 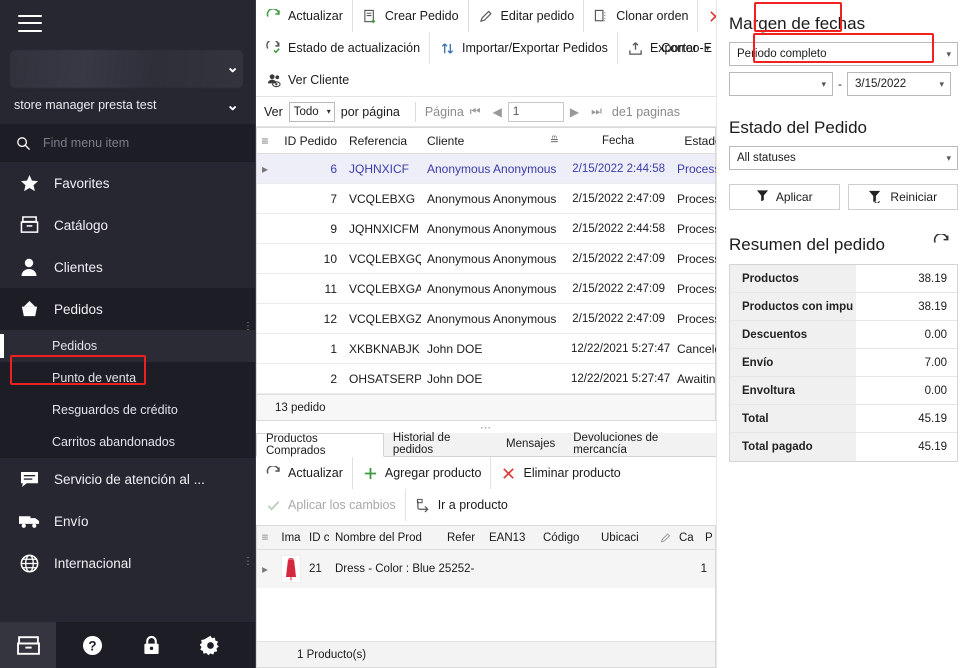 I want to click on ir-a-producto-button: Ir a producto, so click(x=461, y=505).